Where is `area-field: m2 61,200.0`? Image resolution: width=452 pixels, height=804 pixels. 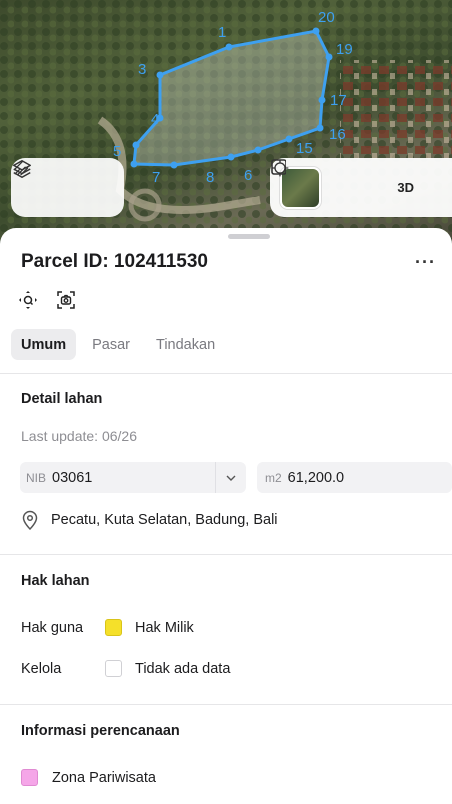 area-field: m2 61,200.0 is located at coordinates (354, 477).